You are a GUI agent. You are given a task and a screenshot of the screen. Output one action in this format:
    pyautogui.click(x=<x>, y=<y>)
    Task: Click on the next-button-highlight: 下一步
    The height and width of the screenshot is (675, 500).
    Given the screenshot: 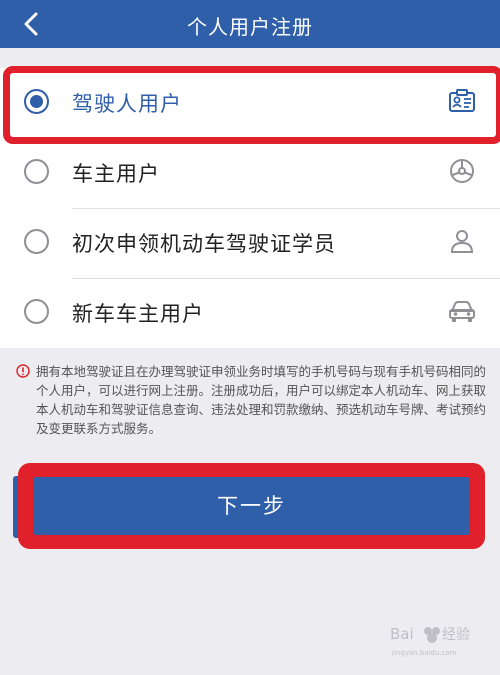 What is the action you would take?
    pyautogui.click(x=251, y=506)
    